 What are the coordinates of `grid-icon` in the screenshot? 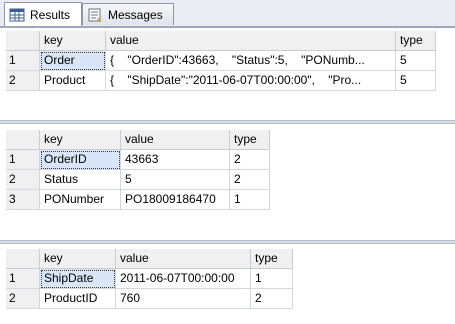 It's located at (17, 15).